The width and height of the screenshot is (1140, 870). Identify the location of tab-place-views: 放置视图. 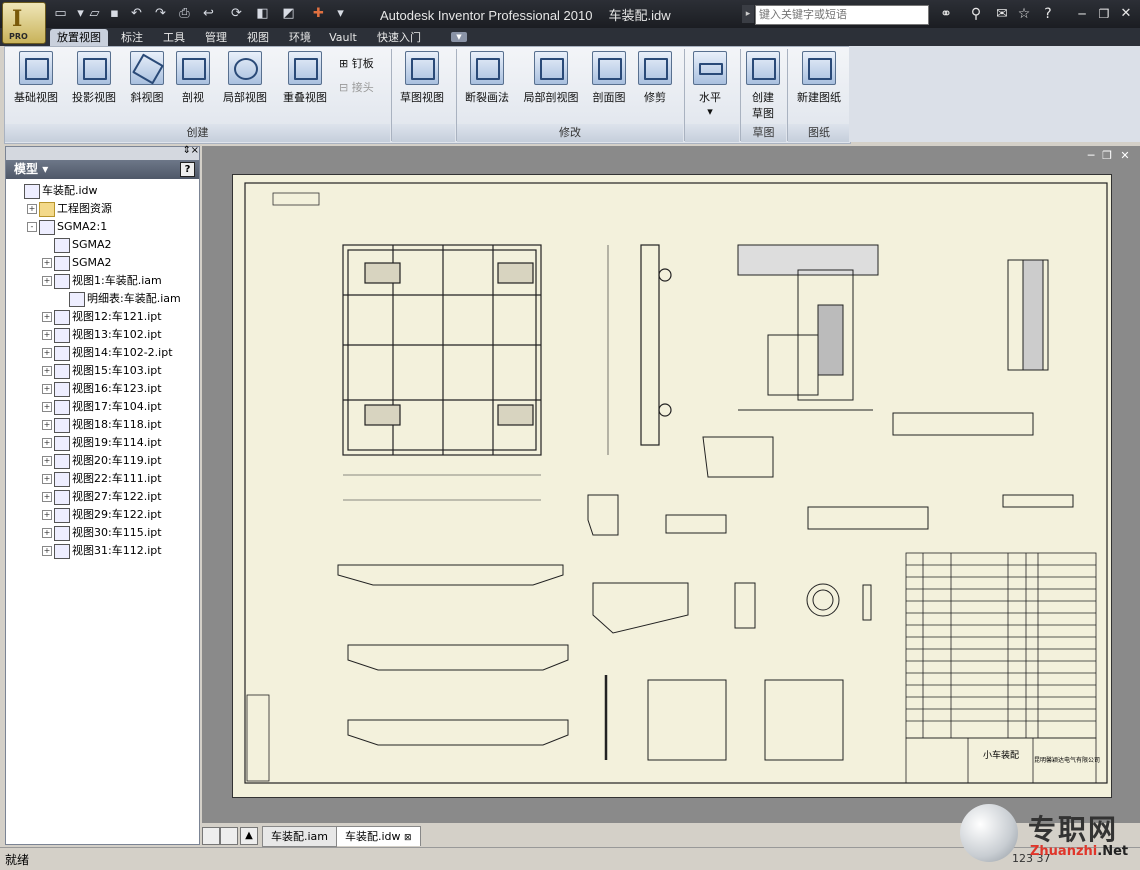
(79, 37).